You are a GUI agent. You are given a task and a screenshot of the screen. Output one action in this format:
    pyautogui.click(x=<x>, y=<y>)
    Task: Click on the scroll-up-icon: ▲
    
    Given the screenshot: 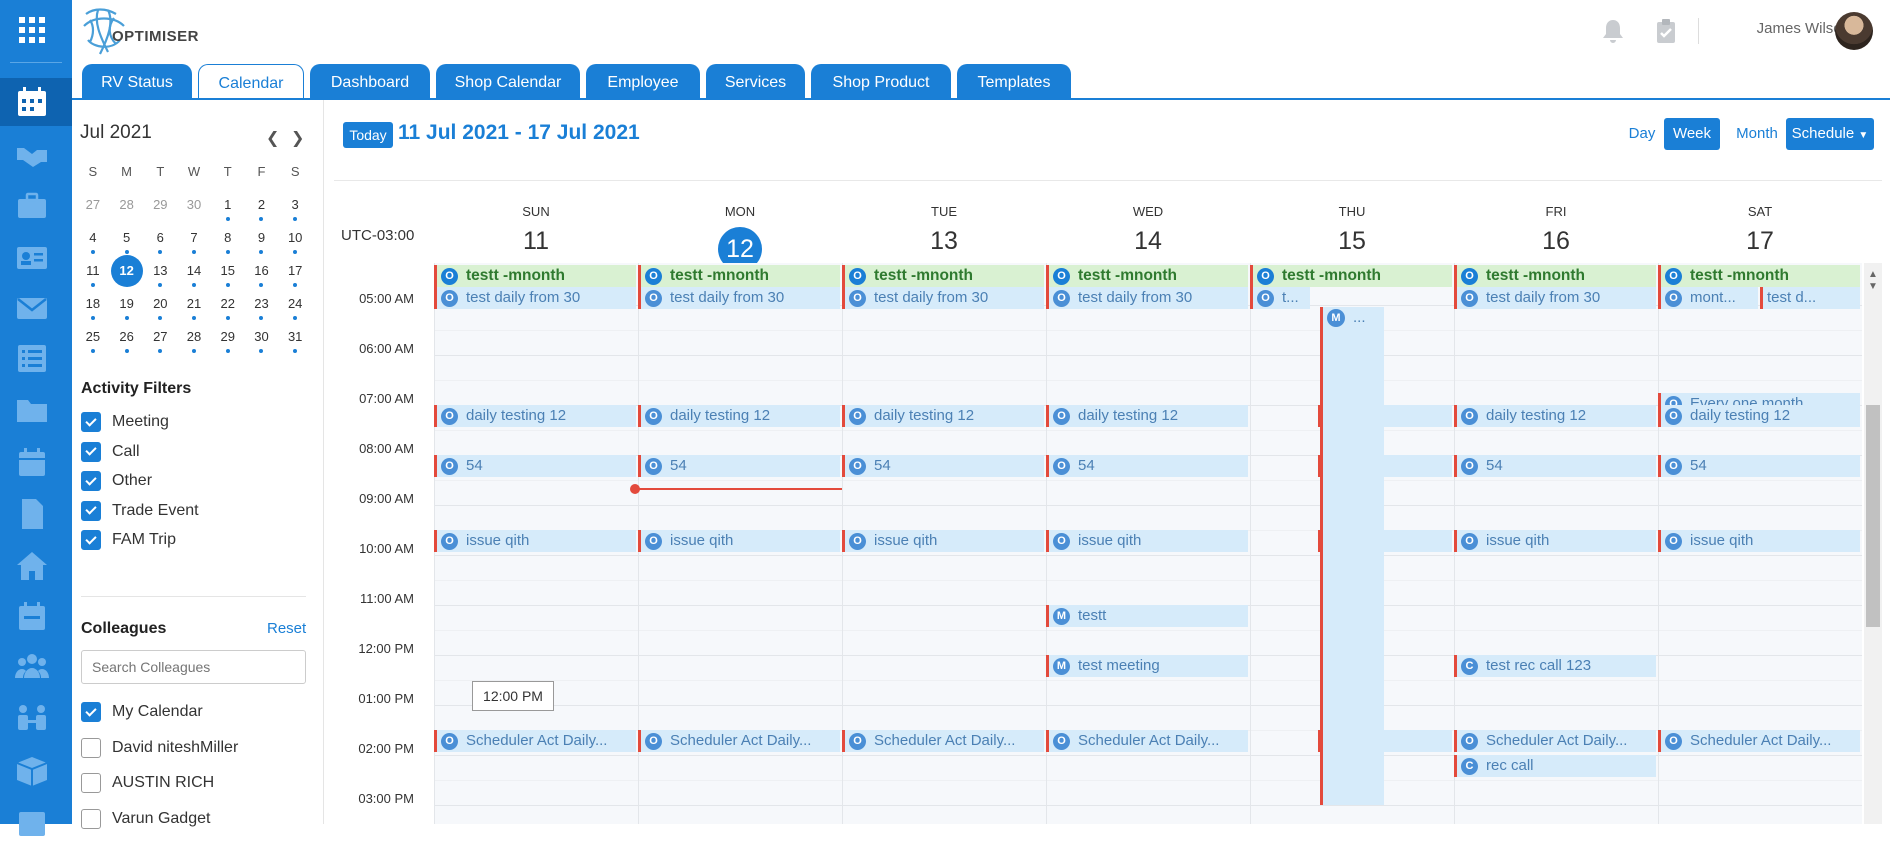 What is the action you would take?
    pyautogui.click(x=1873, y=274)
    